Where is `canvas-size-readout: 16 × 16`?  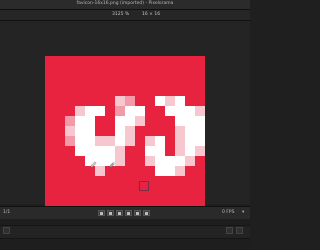 canvas-size-readout: 16 × 16 is located at coordinates (151, 14).